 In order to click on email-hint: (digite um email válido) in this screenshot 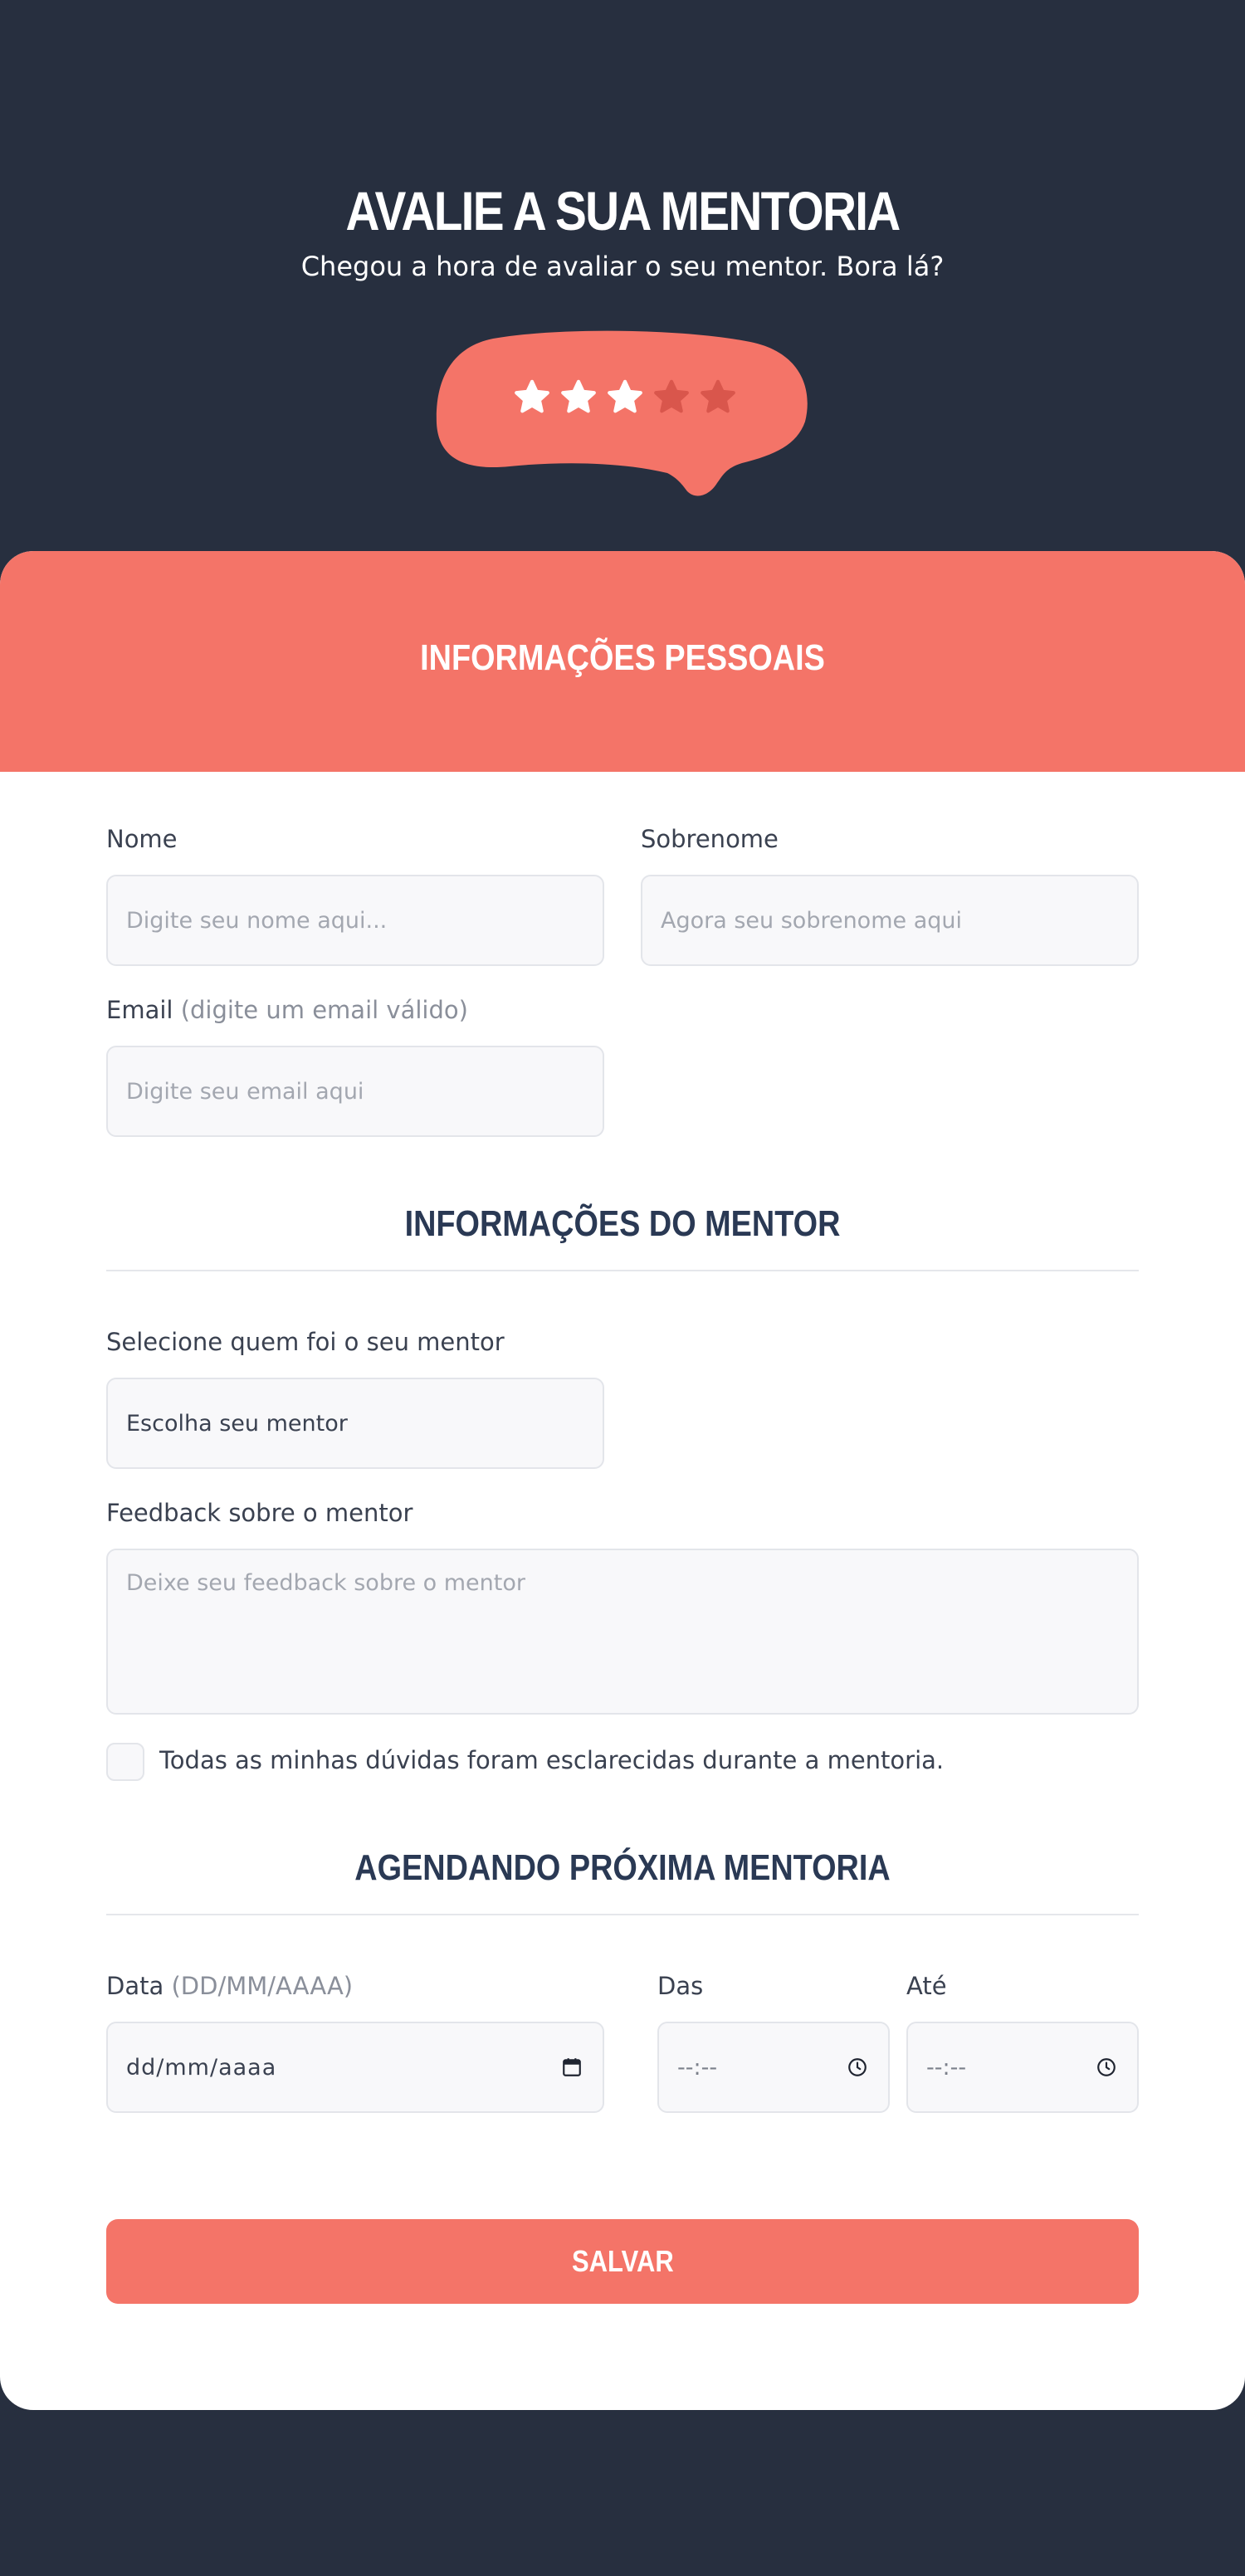, I will do `click(324, 1010)`.